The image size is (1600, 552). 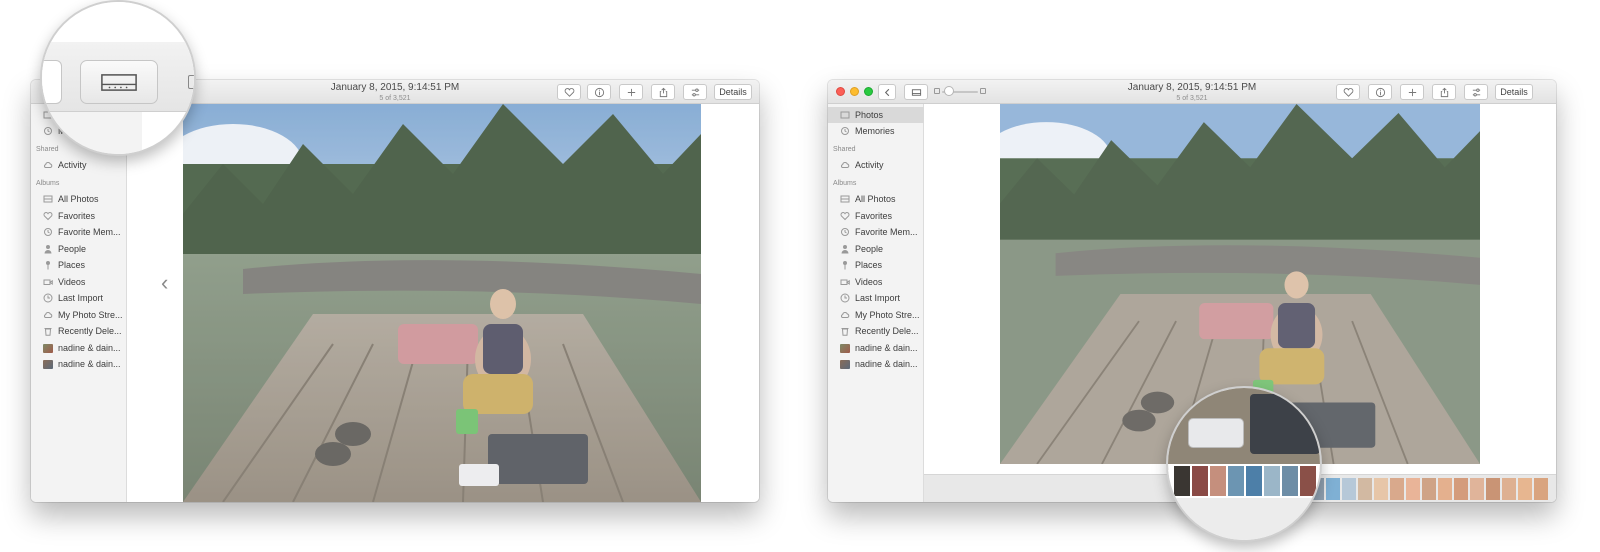 What do you see at coordinates (844, 149) in the screenshot?
I see `sidebar-section-shared: Shared` at bounding box center [844, 149].